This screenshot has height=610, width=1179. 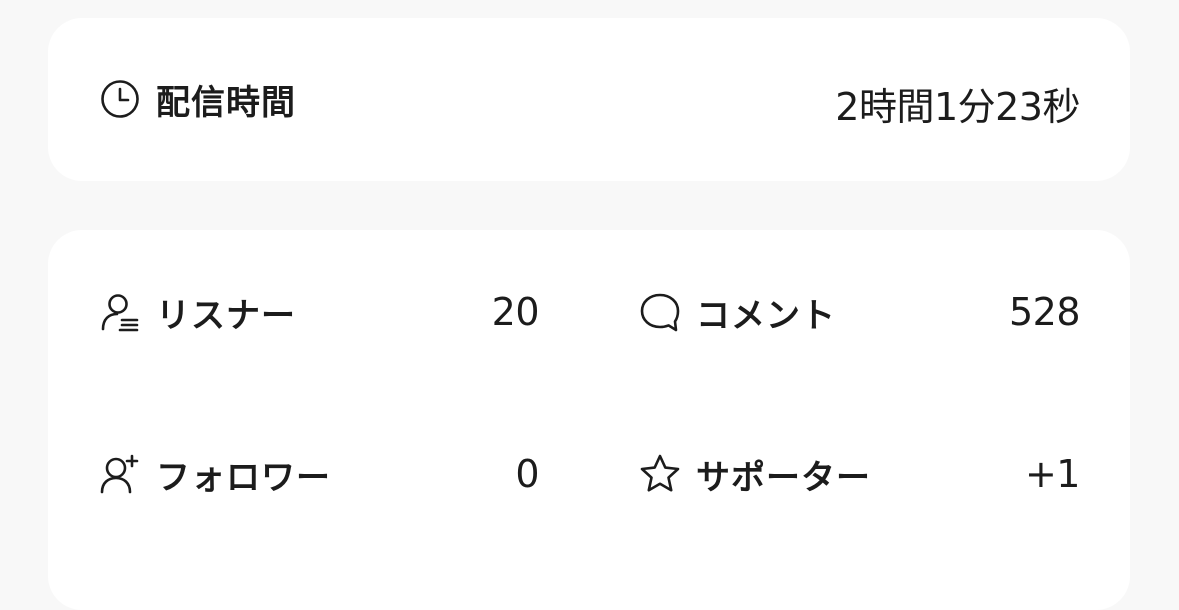 What do you see at coordinates (120, 99) in the screenshot?
I see `clock-icon` at bounding box center [120, 99].